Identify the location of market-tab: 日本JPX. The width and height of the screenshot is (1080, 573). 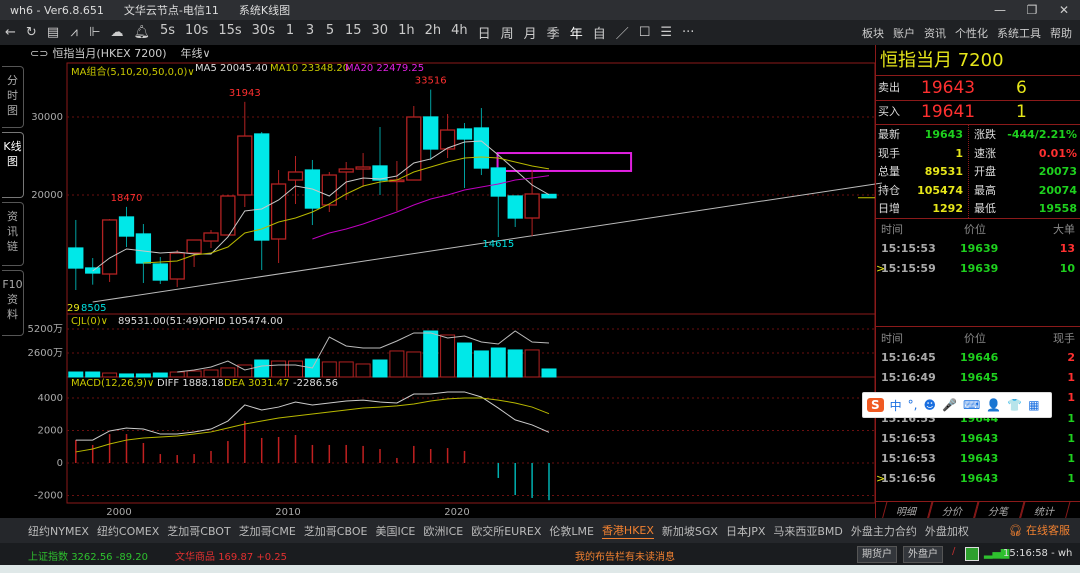
(745, 531).